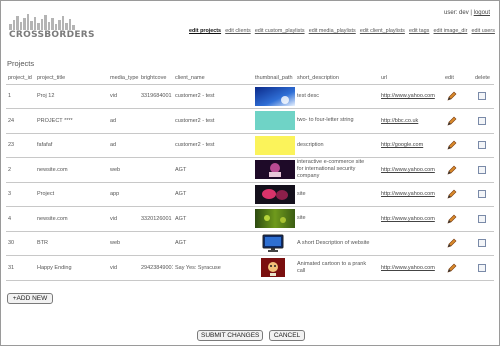 Image resolution: width=500 pixels, height=346 pixels. What do you see at coordinates (20, 120) in the screenshot?
I see `cell-project-id: 24` at bounding box center [20, 120].